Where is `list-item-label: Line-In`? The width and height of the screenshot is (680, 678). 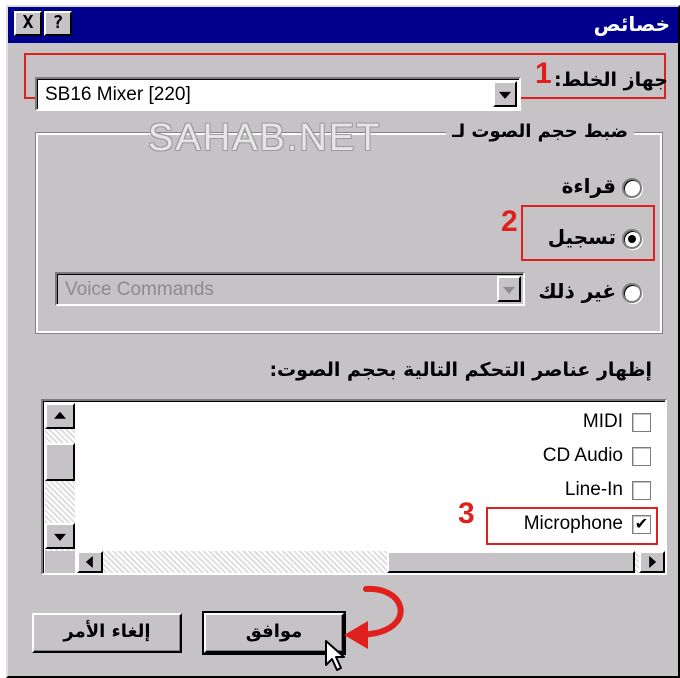
list-item-label: Line-In is located at coordinates (593, 489).